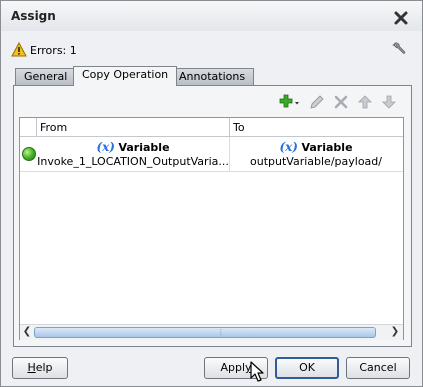 This screenshot has height=387, width=423. What do you see at coordinates (341, 102) in the screenshot?
I see `delete-icon` at bounding box center [341, 102].